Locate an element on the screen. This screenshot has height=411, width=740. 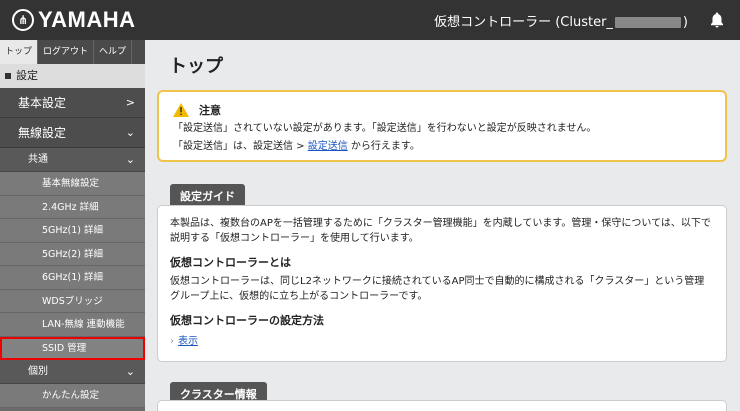
tab-top: トップ is located at coordinates (19, 52).